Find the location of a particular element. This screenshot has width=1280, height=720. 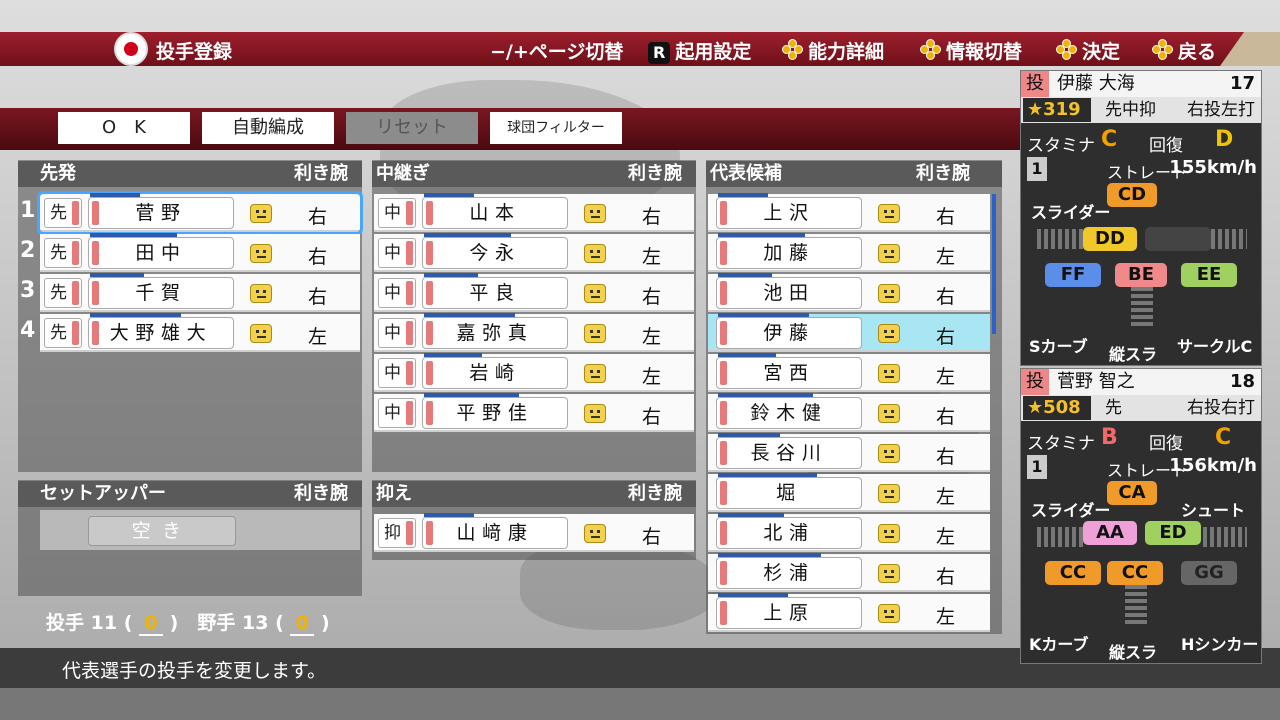

player-name: 平野佳 is located at coordinates (495, 413).